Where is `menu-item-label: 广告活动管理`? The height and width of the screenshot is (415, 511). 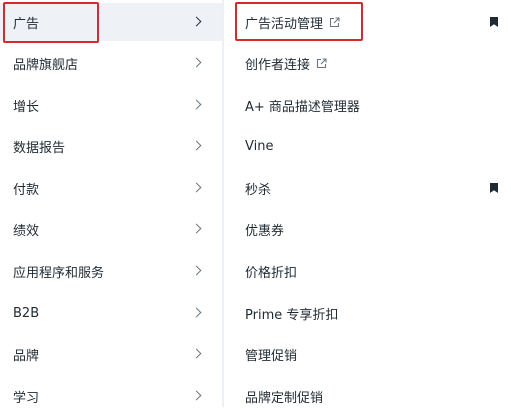
menu-item-label: 广告活动管理 is located at coordinates (284, 24).